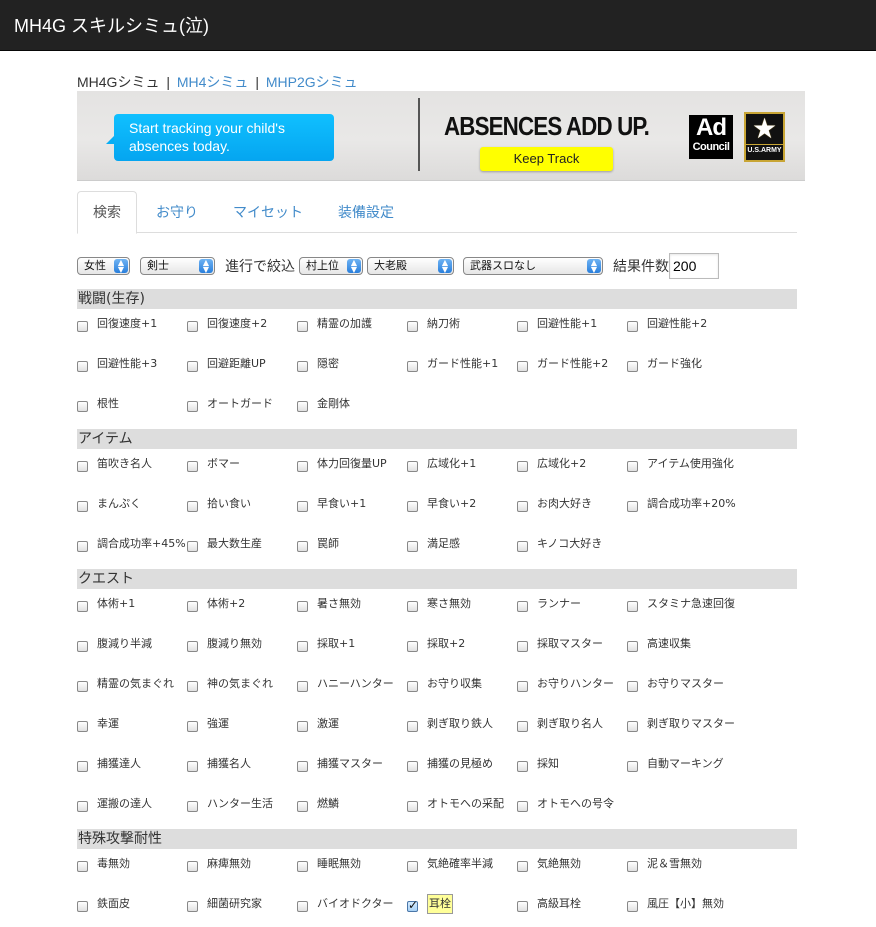  I want to click on skill-option: 風圧【小】無効, so click(675, 904).